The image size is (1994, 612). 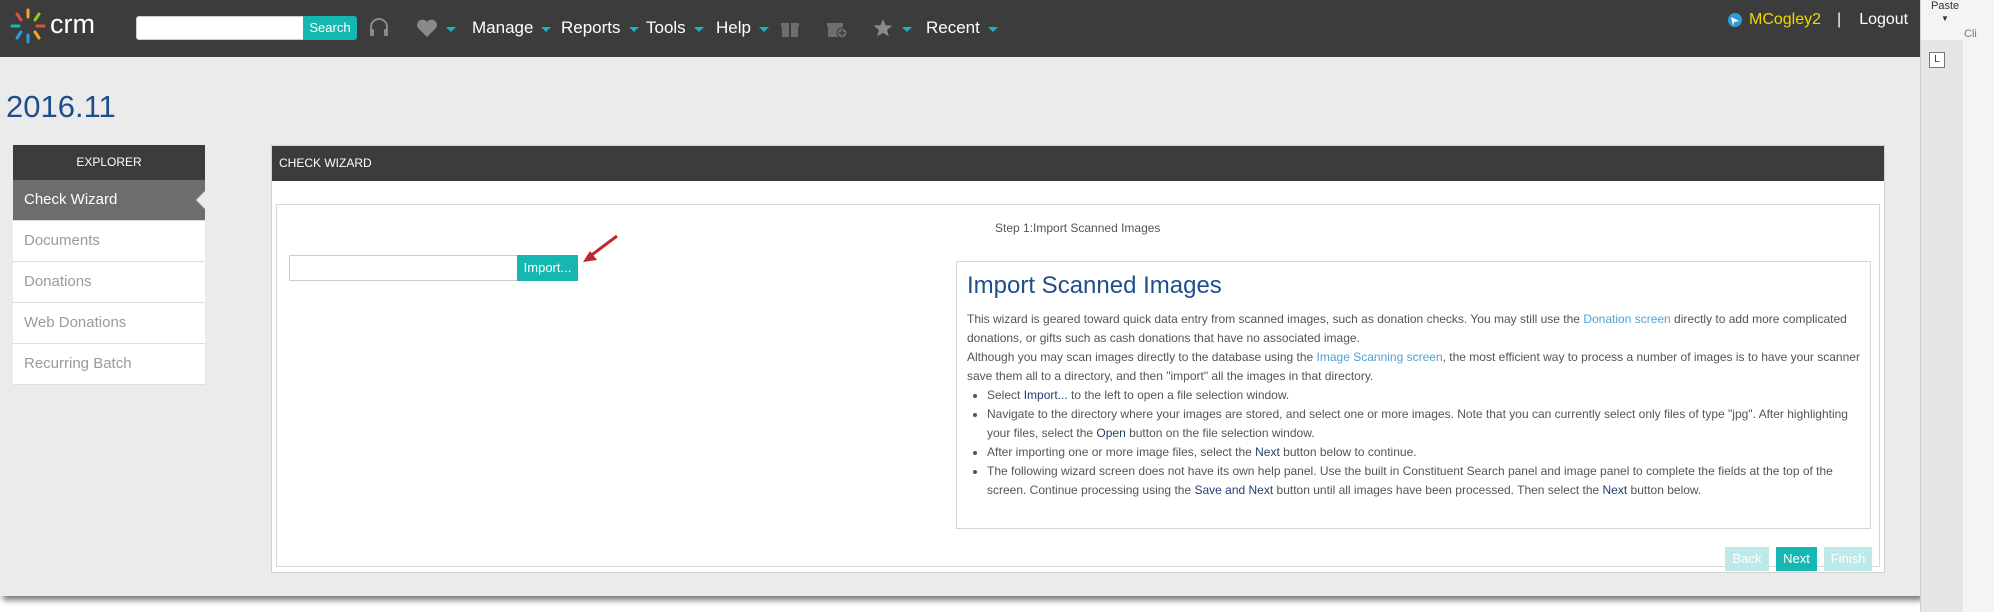 What do you see at coordinates (1735, 20) in the screenshot?
I see `user-icon` at bounding box center [1735, 20].